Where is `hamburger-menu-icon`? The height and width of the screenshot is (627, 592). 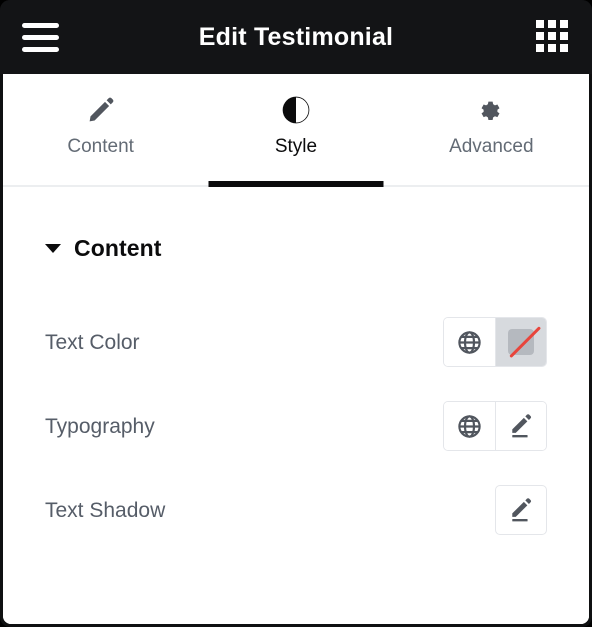 hamburger-menu-icon is located at coordinates (42, 37).